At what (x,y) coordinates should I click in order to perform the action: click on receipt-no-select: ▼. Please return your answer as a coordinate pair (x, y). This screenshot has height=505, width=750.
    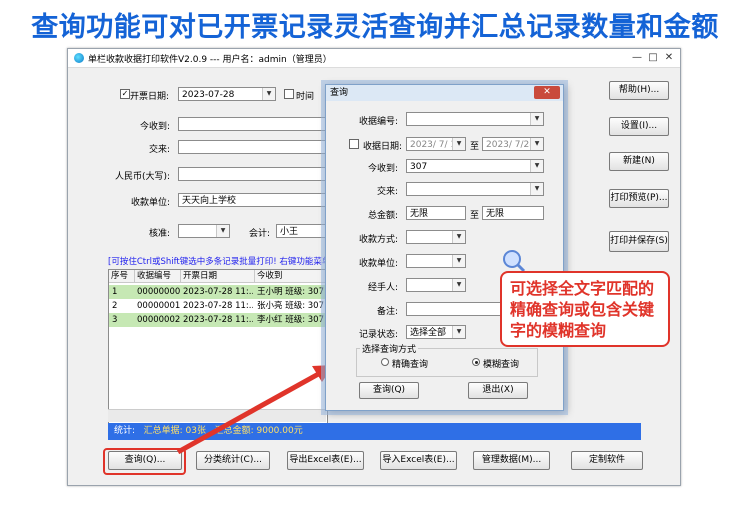
    Looking at the image, I should click on (475, 119).